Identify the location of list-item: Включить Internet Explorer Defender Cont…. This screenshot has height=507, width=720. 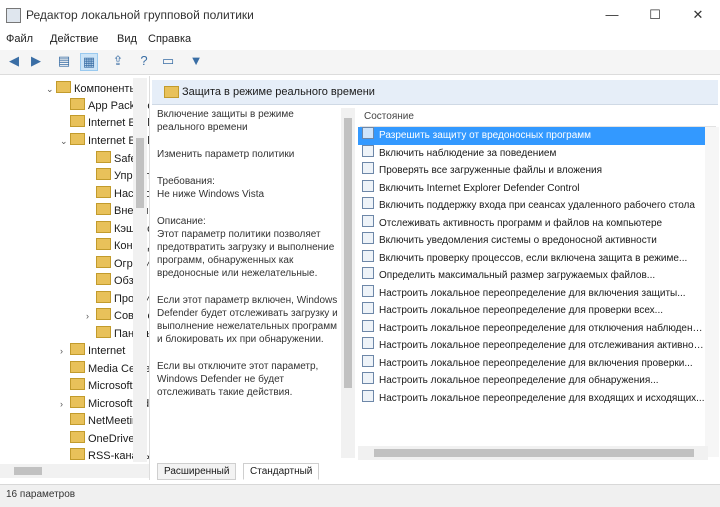
(532, 188).